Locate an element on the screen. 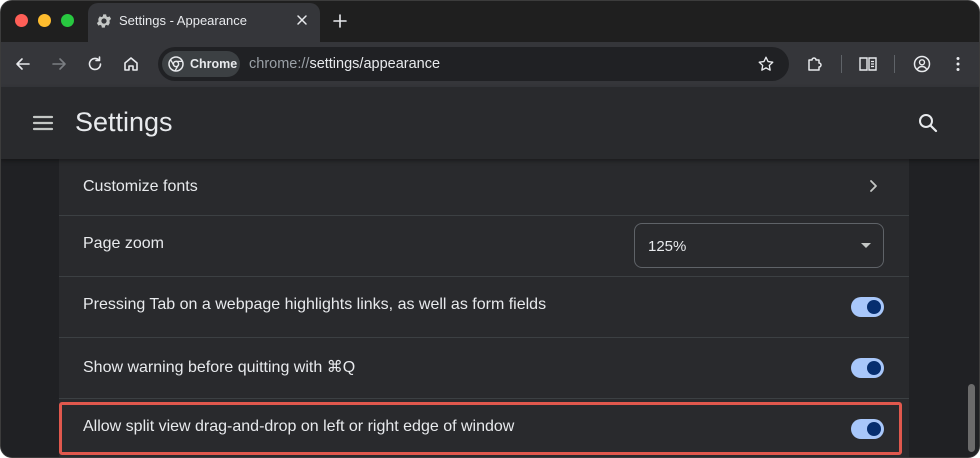 The image size is (980, 458). extensions-icon is located at coordinates (815, 64).